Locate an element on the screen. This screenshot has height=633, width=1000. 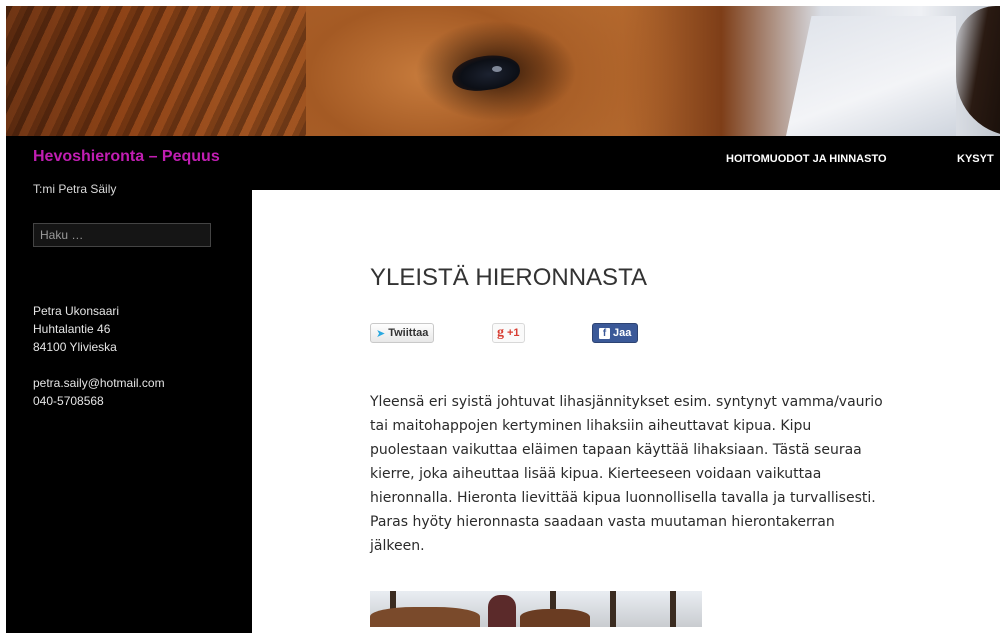
contact-city: 84100 Ylivieska is located at coordinates (75, 347).